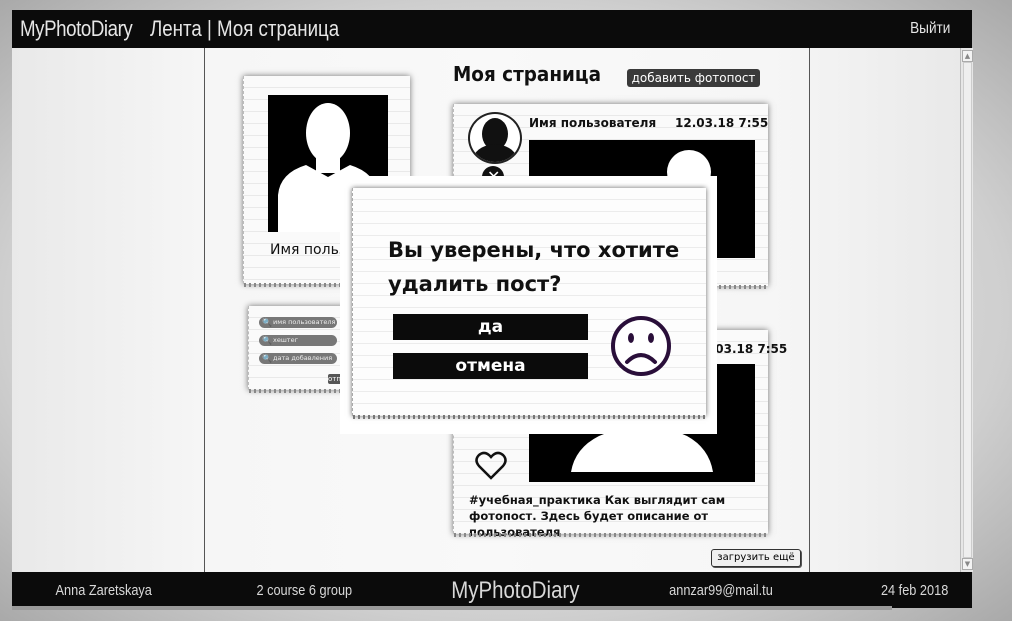 This screenshot has width=1012, height=621. What do you see at coordinates (721, 590) in the screenshot?
I see `footer-email: annzar99@mail.tu` at bounding box center [721, 590].